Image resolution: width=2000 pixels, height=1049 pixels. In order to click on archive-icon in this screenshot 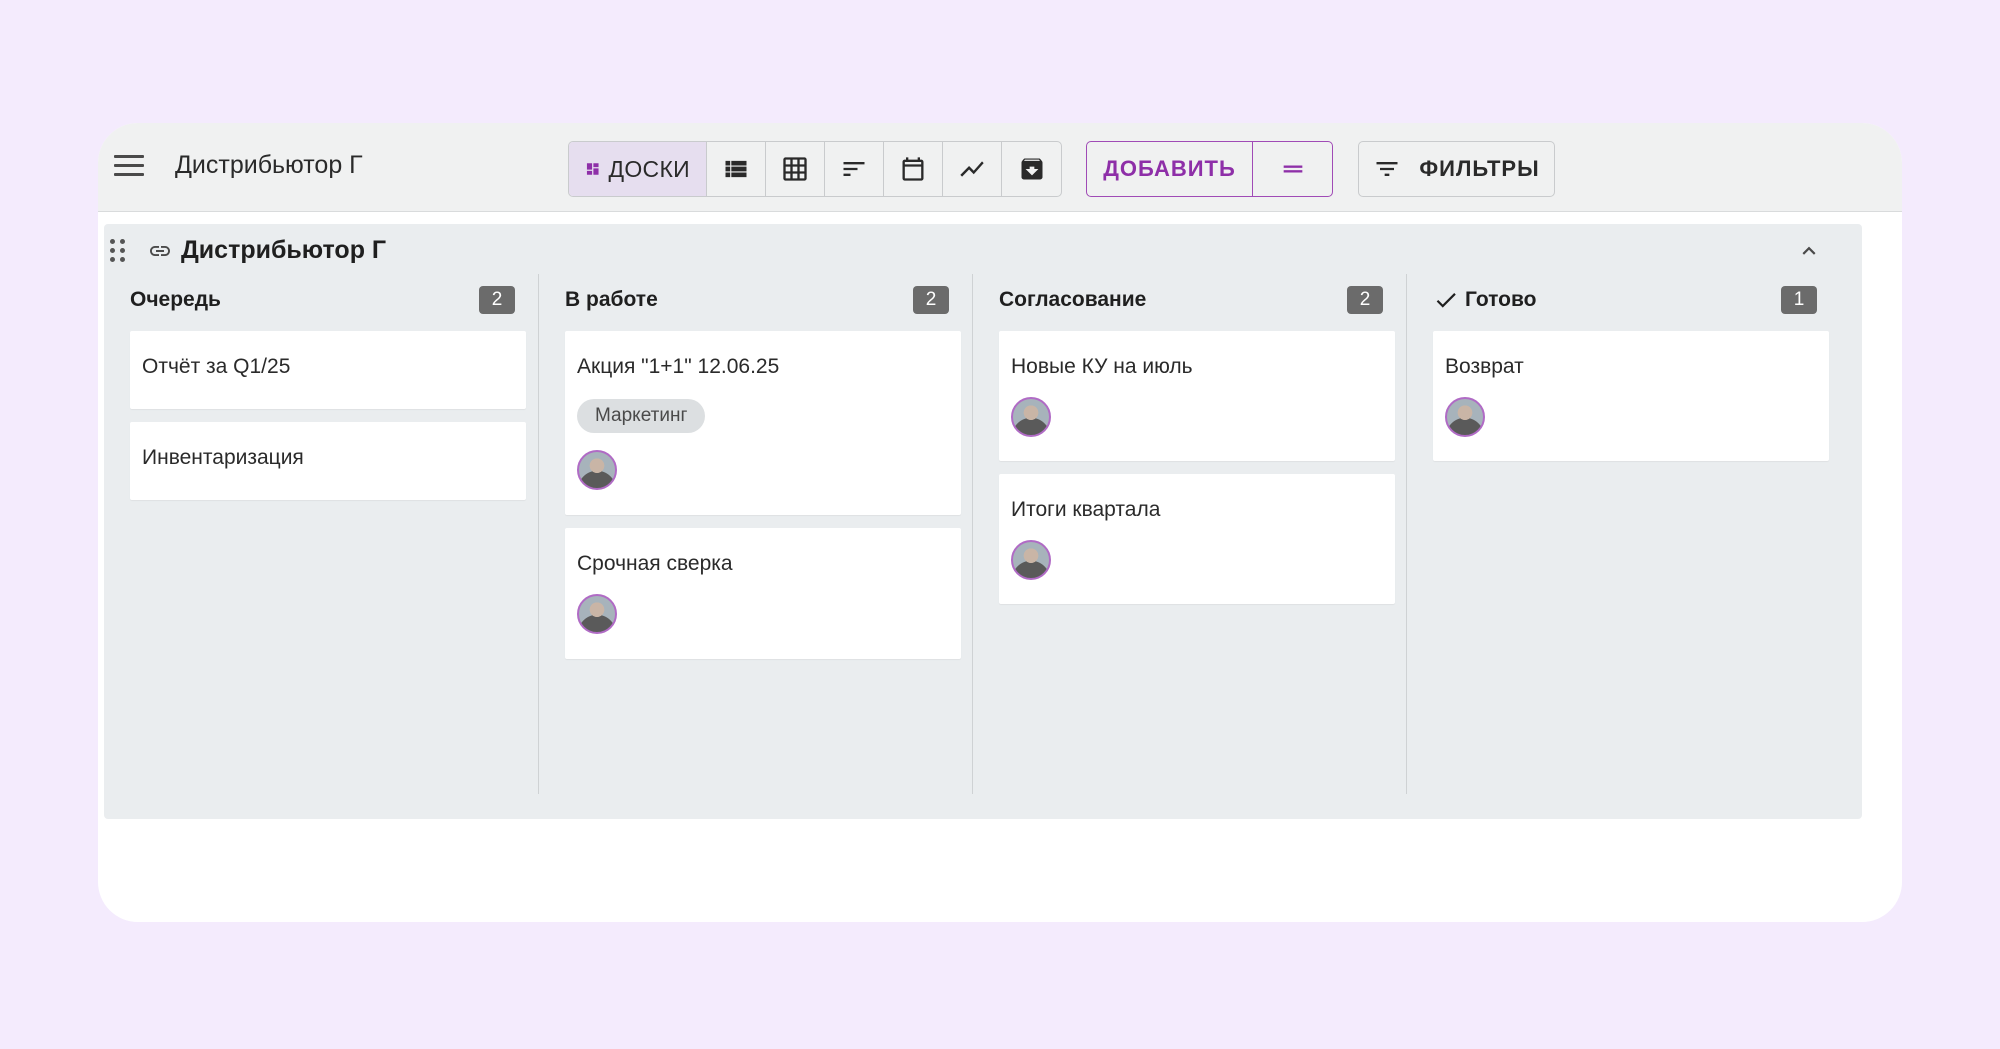, I will do `click(1031, 169)`.